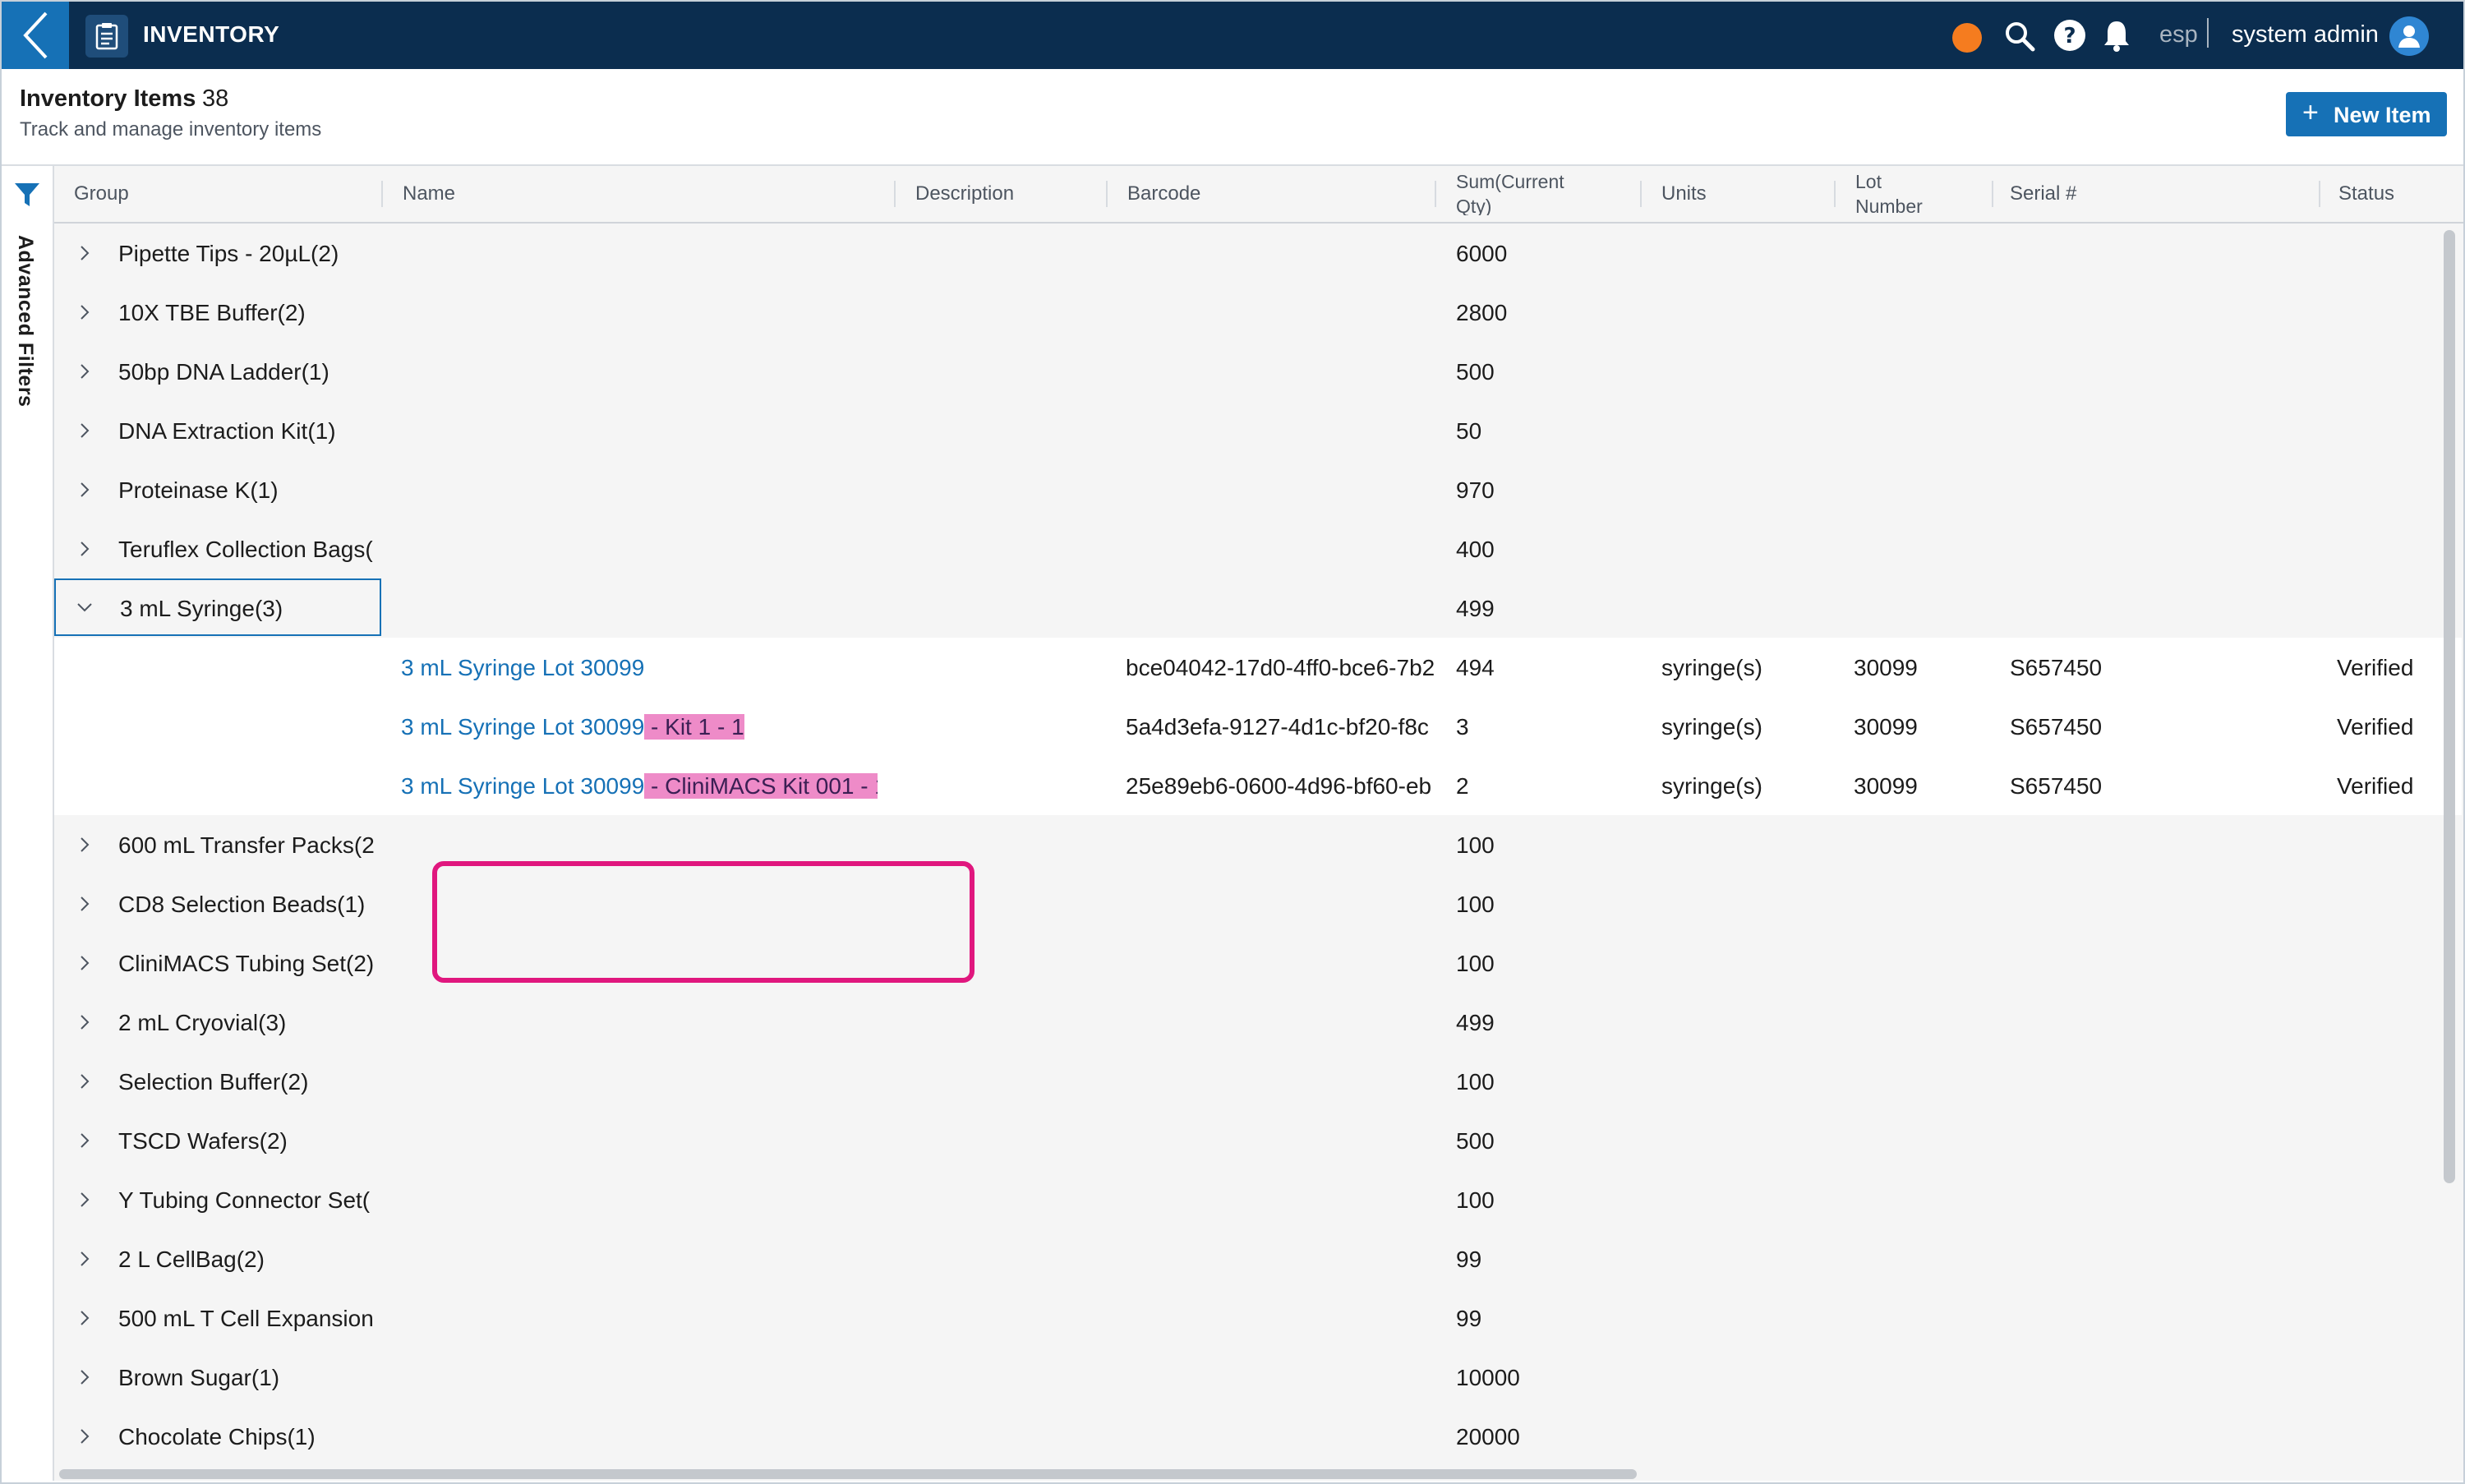  I want to click on sum-qty-cell: 400, so click(1475, 549).